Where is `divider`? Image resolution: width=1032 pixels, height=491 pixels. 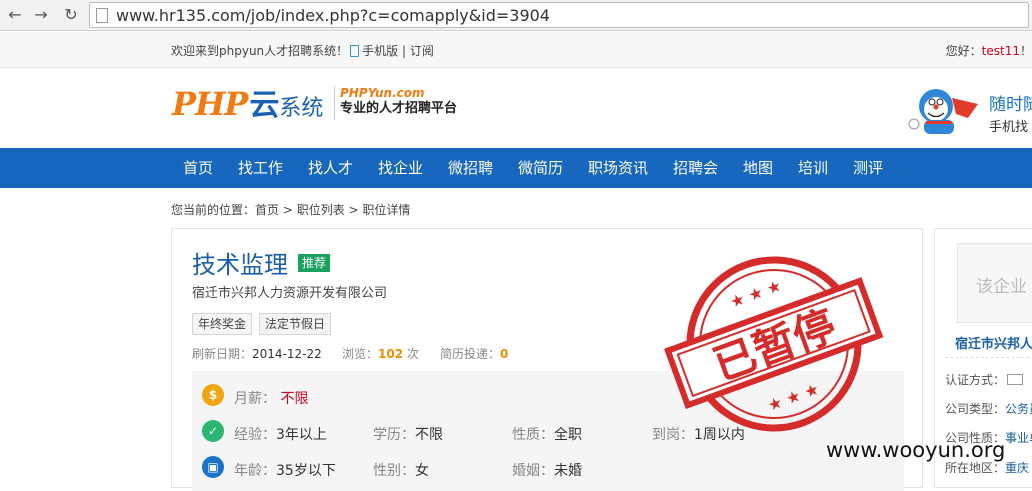
divider is located at coordinates (988, 357).